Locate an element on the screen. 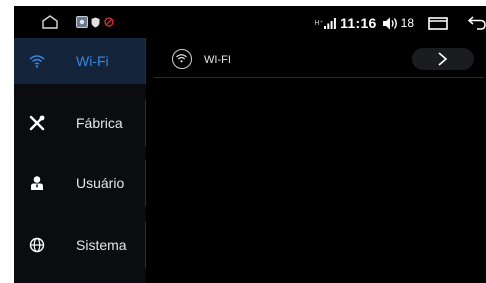 This screenshot has height=283, width=486. gallery-icon is located at coordinates (82, 22).